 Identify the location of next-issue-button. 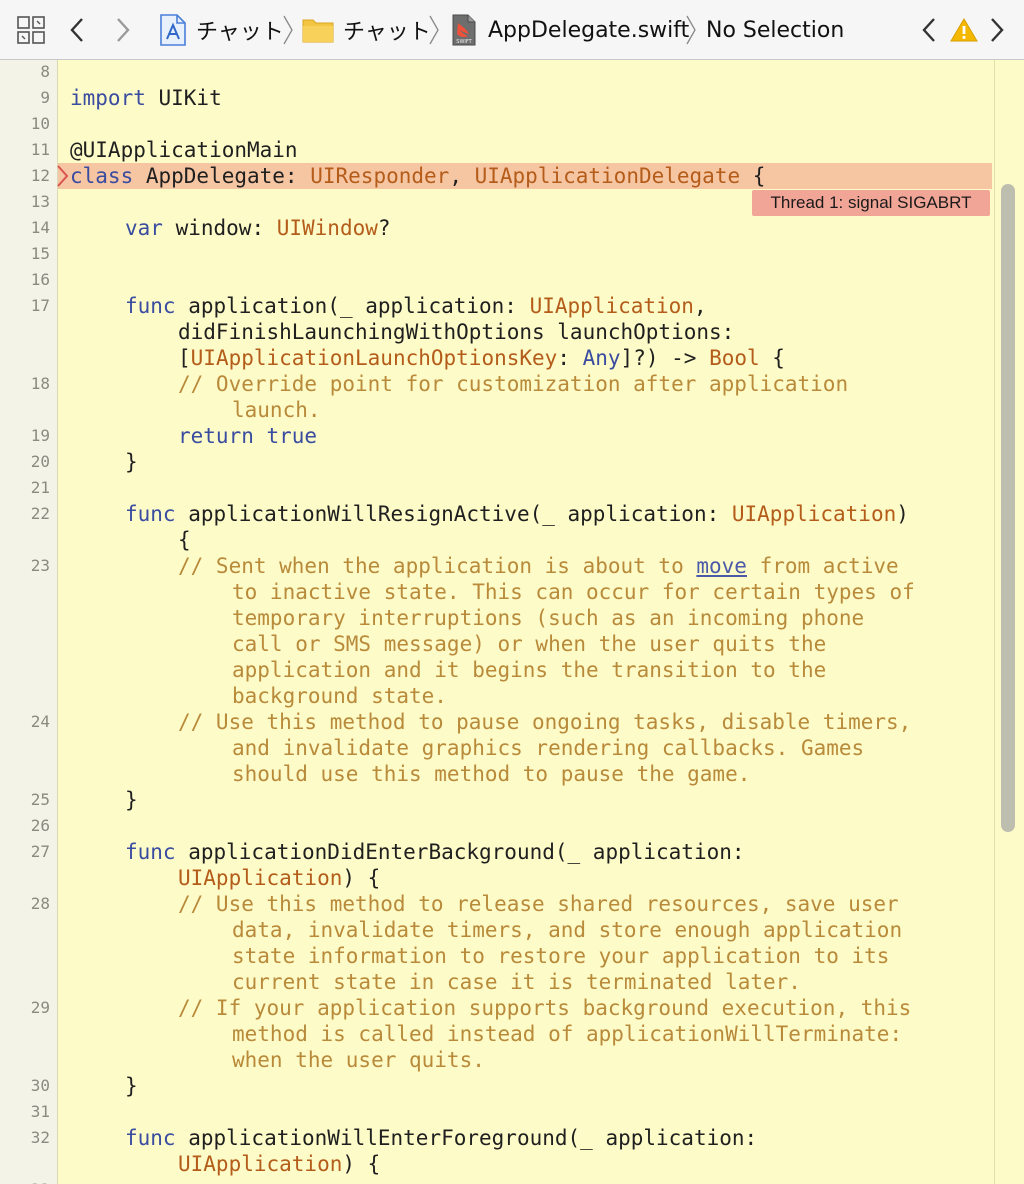
(997, 30).